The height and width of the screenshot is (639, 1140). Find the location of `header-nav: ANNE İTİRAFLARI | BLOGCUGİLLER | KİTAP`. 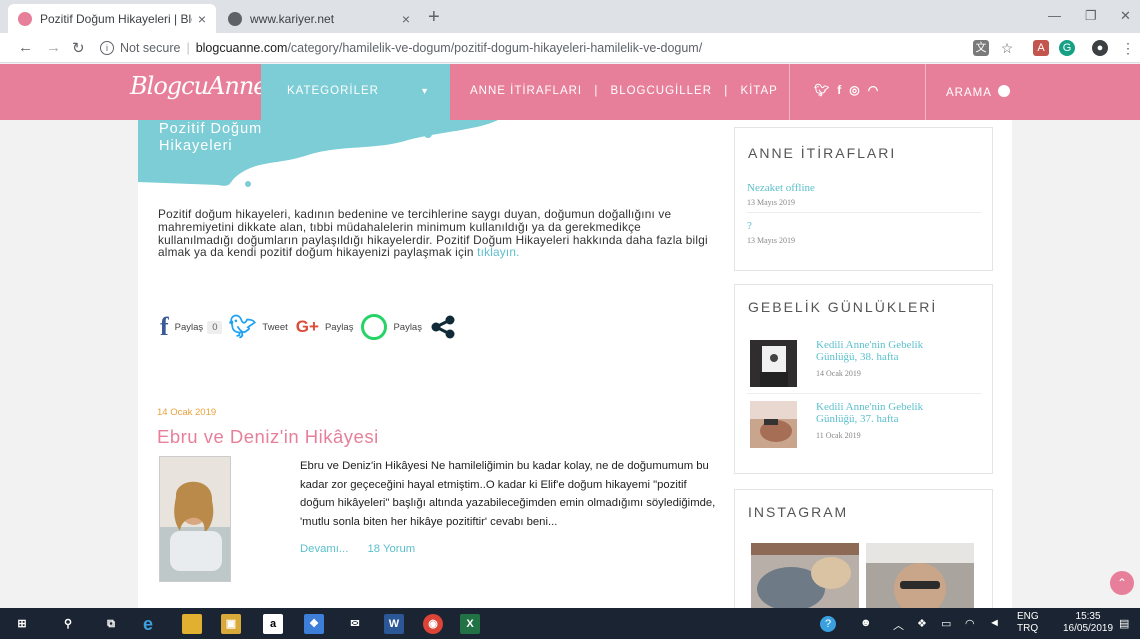

header-nav: ANNE İTİRAFLARI | BLOGCUGİLLER | KİTAP is located at coordinates (624, 91).